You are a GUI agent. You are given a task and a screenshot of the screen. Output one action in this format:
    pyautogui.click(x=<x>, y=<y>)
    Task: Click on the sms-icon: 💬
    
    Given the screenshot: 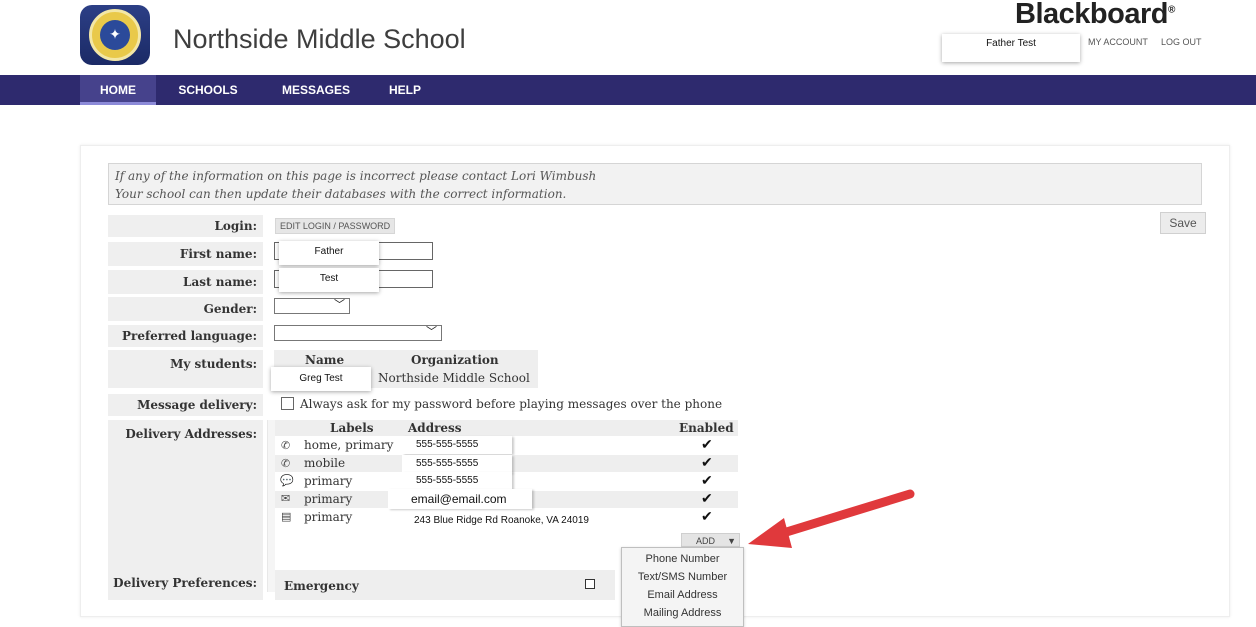 What is the action you would take?
    pyautogui.click(x=287, y=480)
    